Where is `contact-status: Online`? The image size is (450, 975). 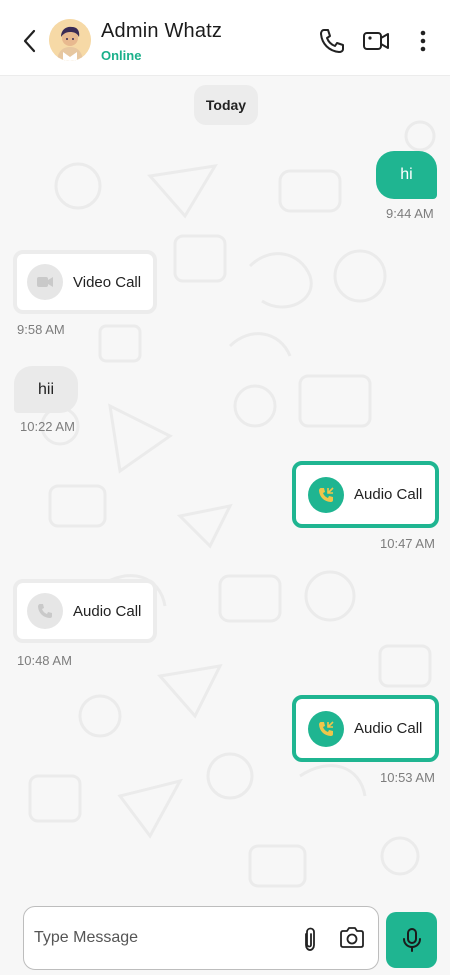
contact-status: Online is located at coordinates (121, 55).